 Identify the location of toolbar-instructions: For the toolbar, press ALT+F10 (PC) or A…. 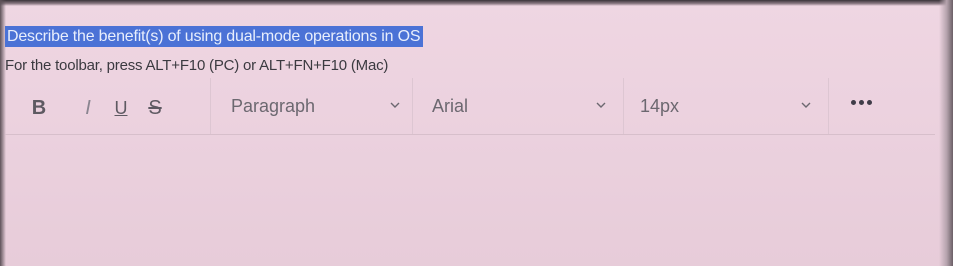
(197, 65).